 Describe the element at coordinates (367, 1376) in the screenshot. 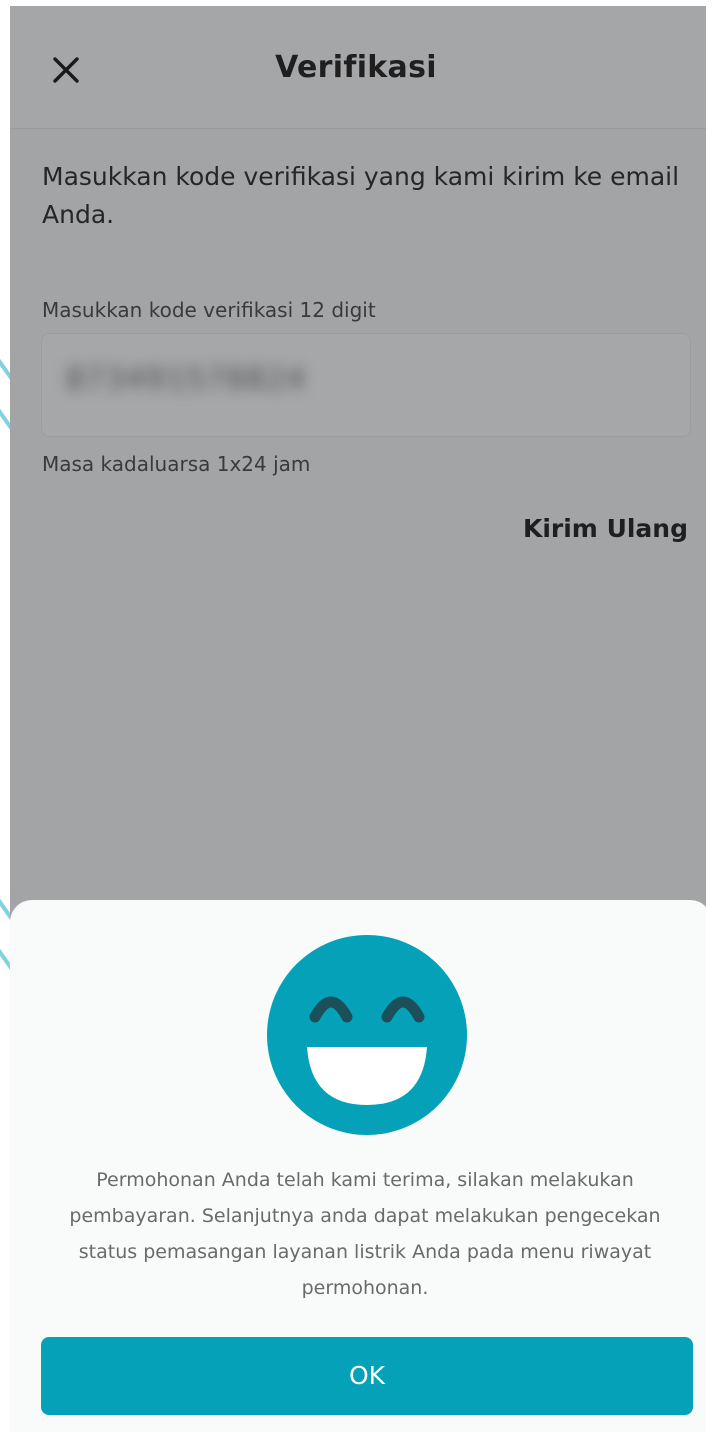

I see `ok-button: OK` at that location.